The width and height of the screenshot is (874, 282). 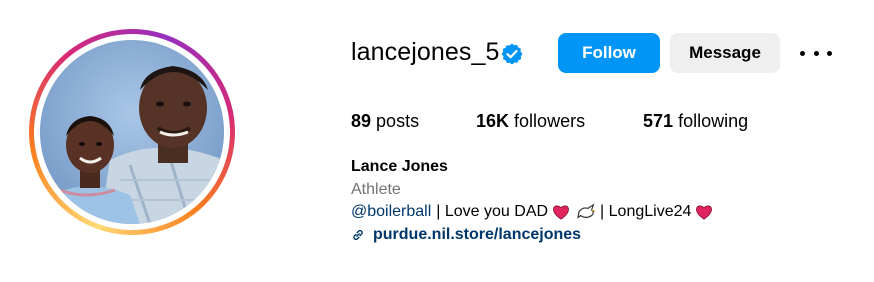 What do you see at coordinates (550, 121) in the screenshot?
I see `followers-label: followers` at bounding box center [550, 121].